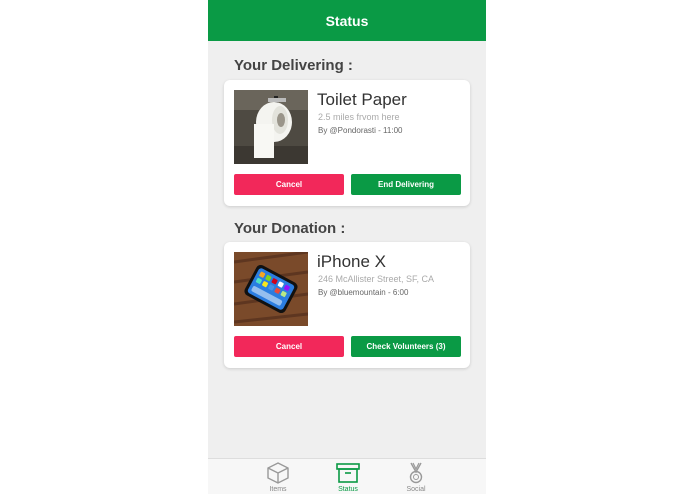  What do you see at coordinates (278, 489) in the screenshot?
I see `tab-label: Items` at bounding box center [278, 489].